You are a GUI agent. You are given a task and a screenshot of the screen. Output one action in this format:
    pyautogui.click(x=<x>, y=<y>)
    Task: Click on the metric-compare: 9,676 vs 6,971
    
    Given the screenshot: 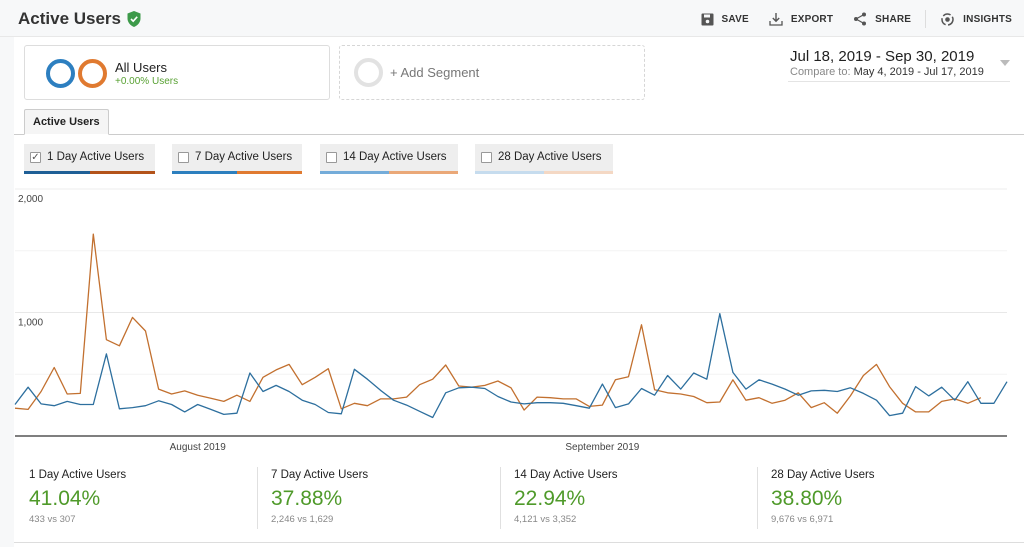 What is the action you would take?
    pyautogui.click(x=802, y=519)
    